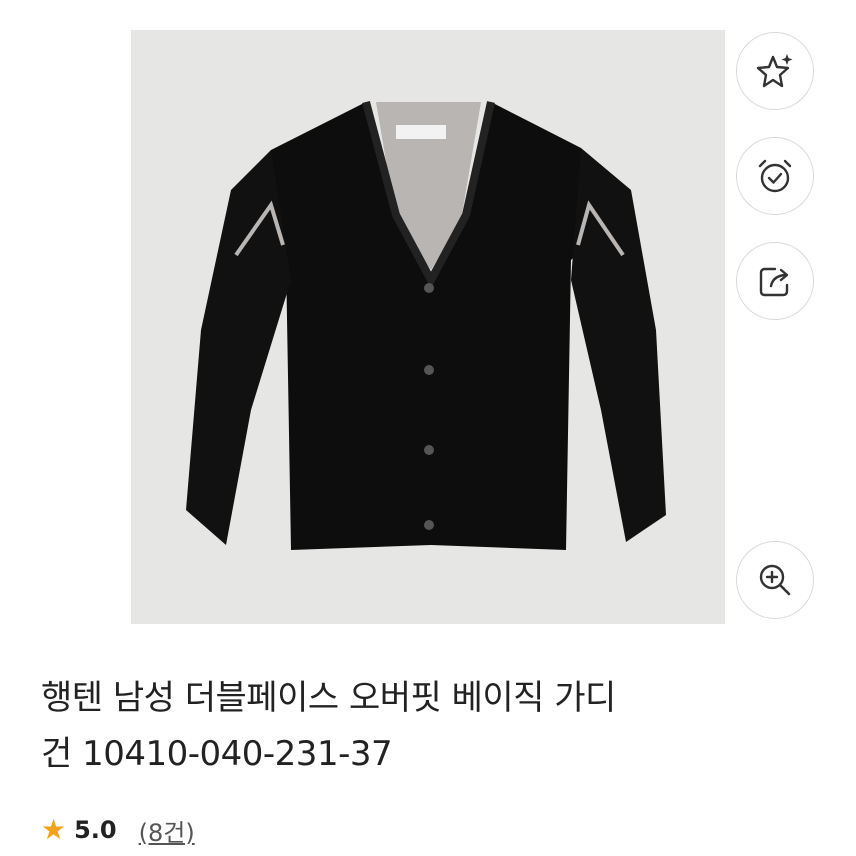  I want to click on favorite-button, so click(775, 71).